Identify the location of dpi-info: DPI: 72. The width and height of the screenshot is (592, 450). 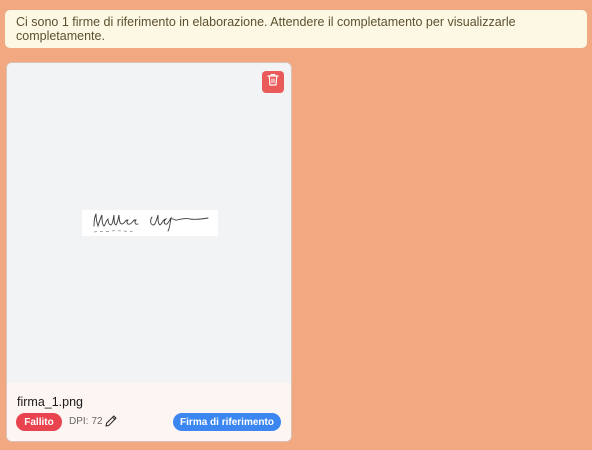
(86, 421).